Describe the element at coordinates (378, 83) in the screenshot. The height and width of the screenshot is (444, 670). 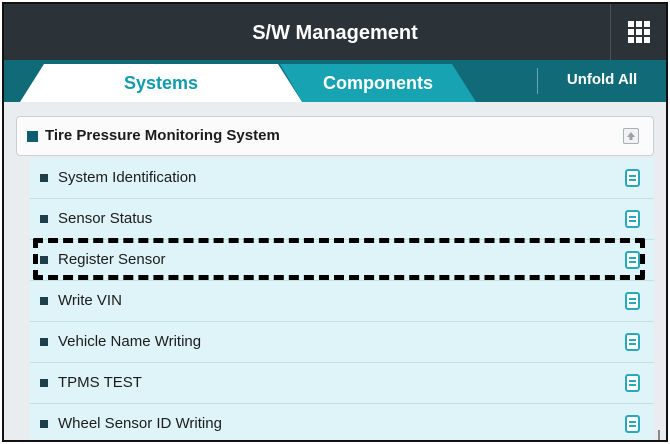
I see `tab-components: Components` at that location.